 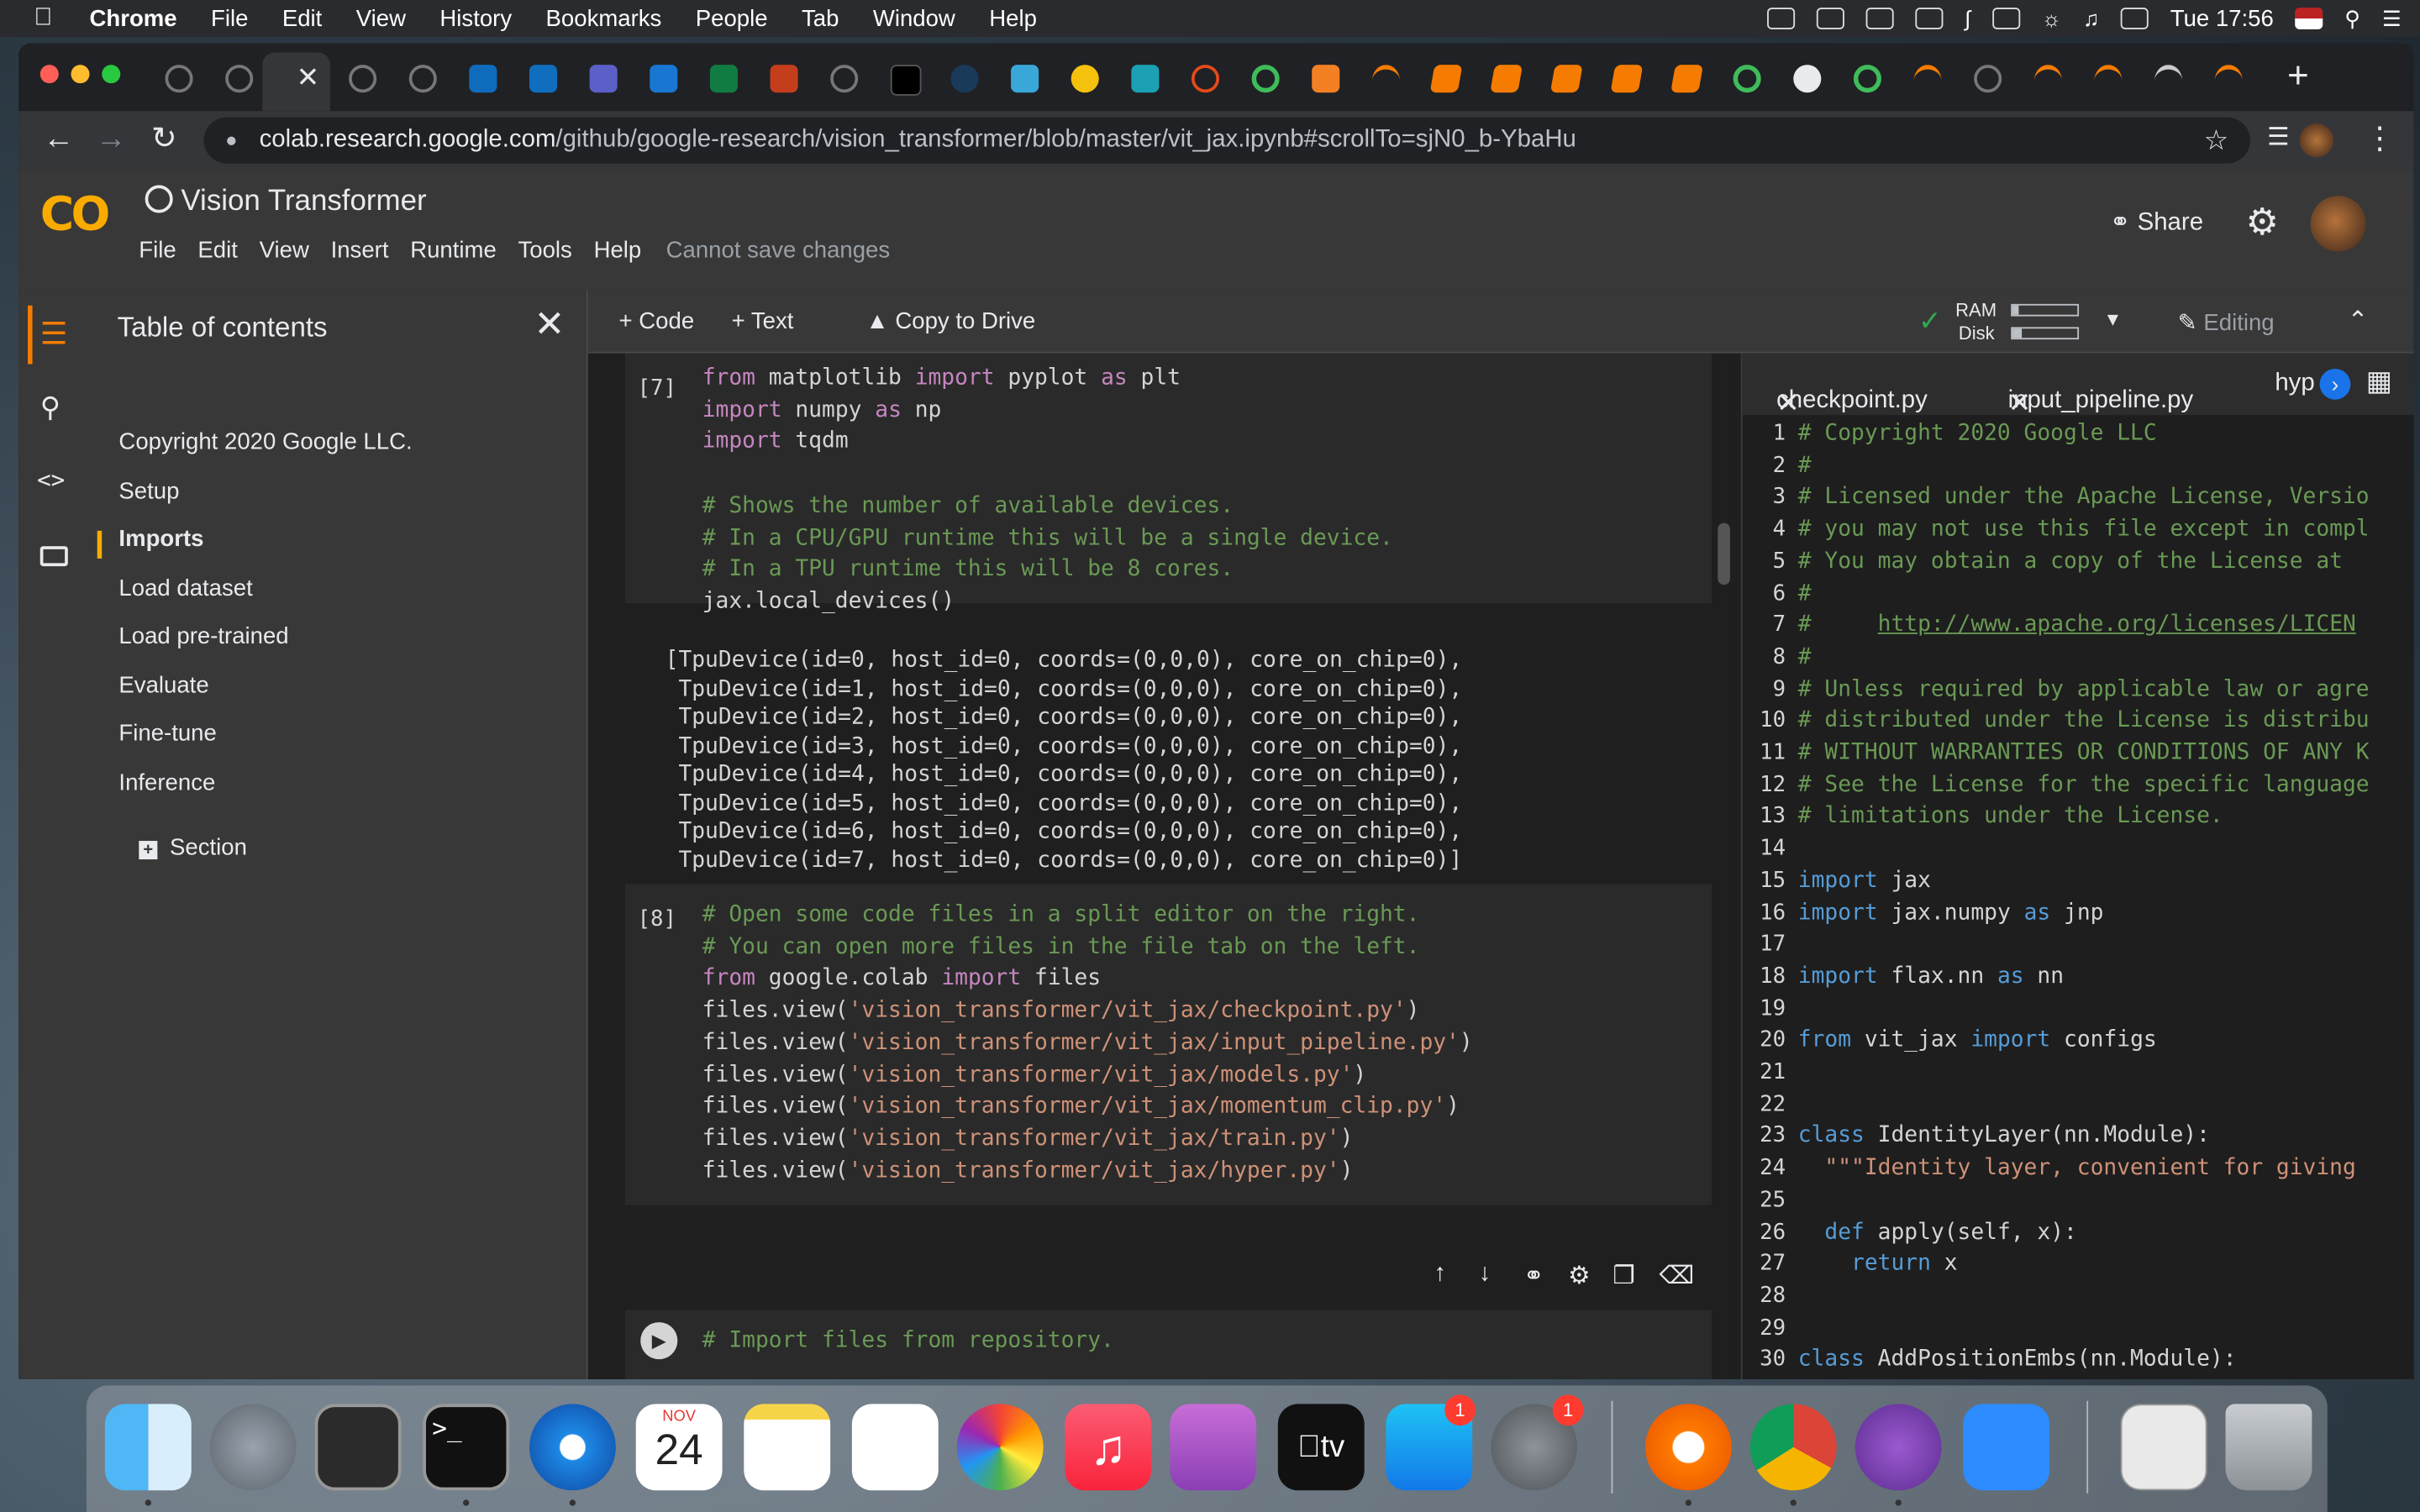 I want to click on close-icon: ✕, so click(x=550, y=324).